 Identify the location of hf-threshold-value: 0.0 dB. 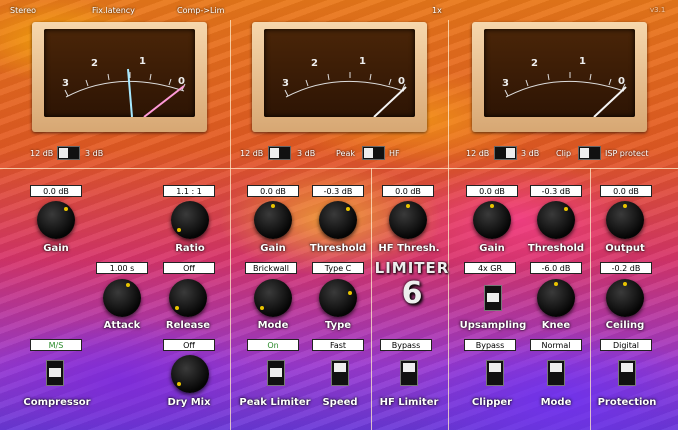
(408, 191).